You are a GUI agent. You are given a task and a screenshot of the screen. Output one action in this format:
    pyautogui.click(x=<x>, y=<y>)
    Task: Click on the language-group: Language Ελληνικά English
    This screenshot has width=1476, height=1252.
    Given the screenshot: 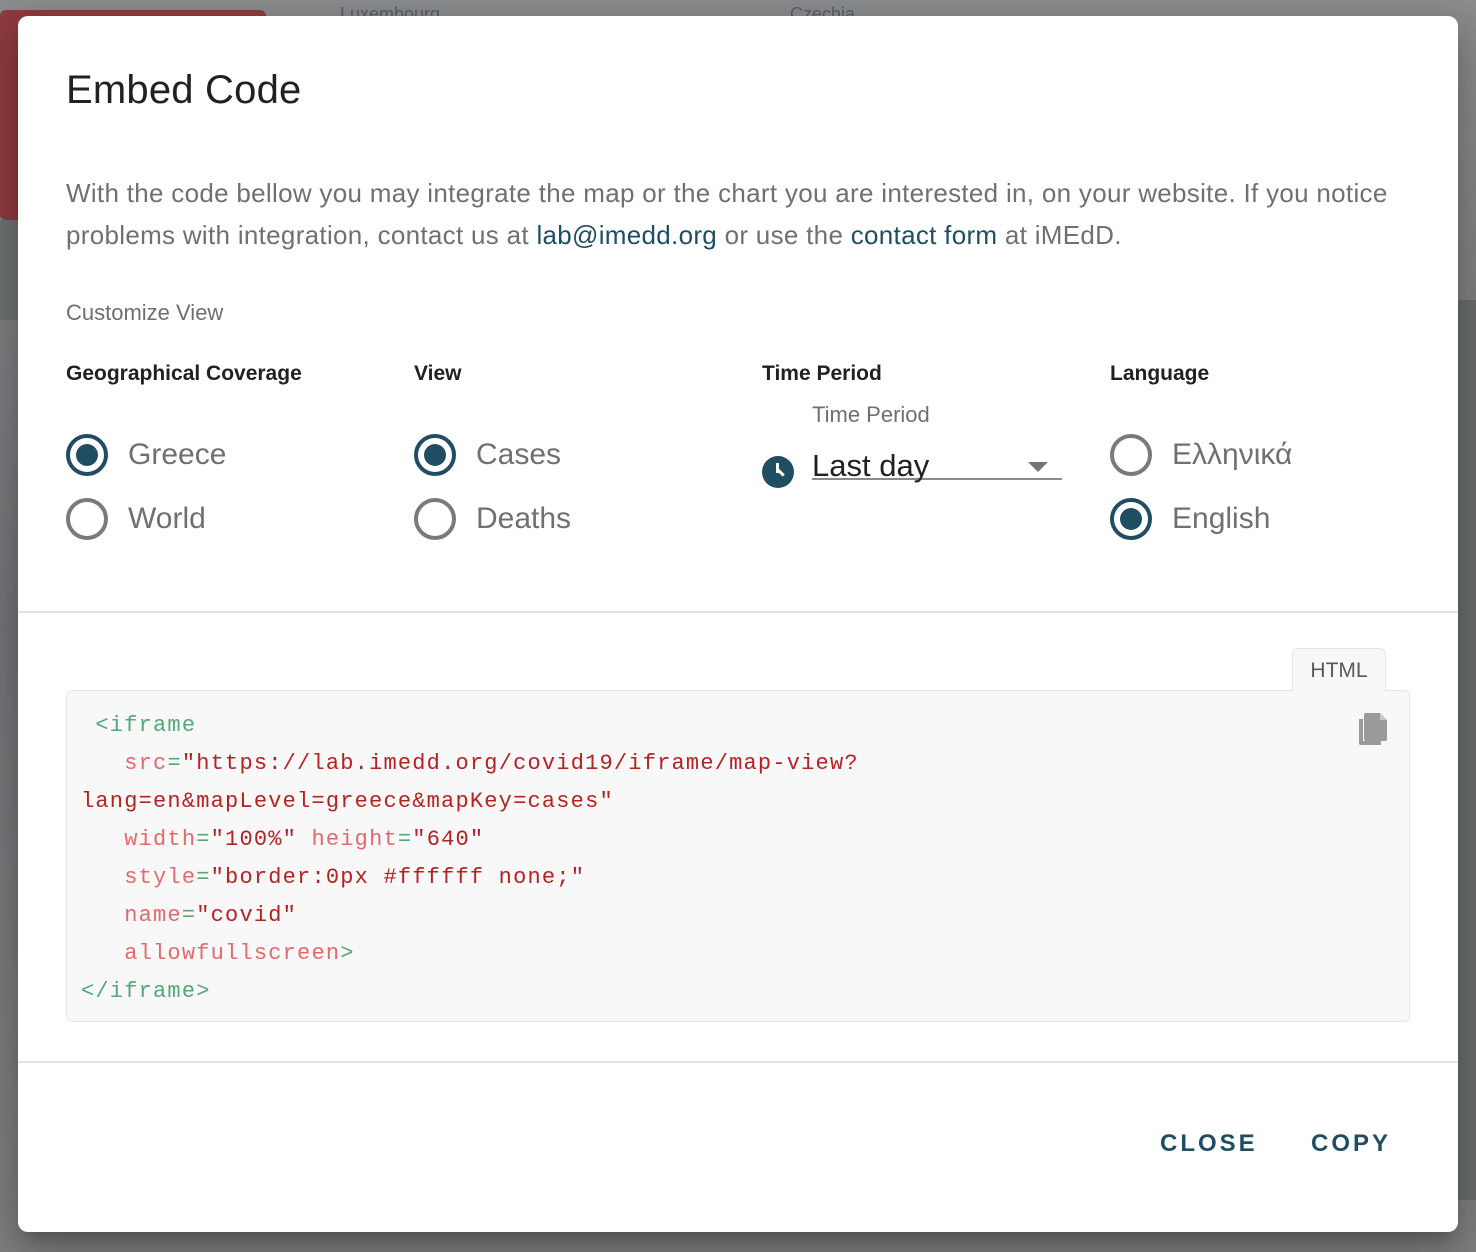 What is the action you would take?
    pyautogui.click(x=1201, y=451)
    